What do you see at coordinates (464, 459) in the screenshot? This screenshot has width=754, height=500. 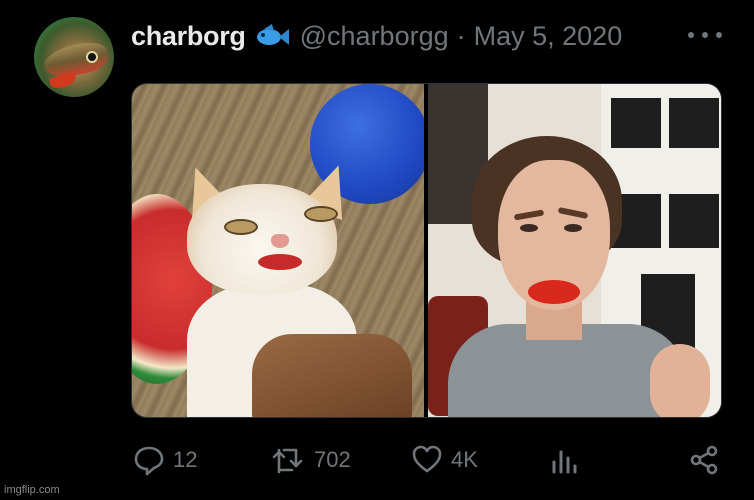 I see `like-count: 4K` at bounding box center [464, 459].